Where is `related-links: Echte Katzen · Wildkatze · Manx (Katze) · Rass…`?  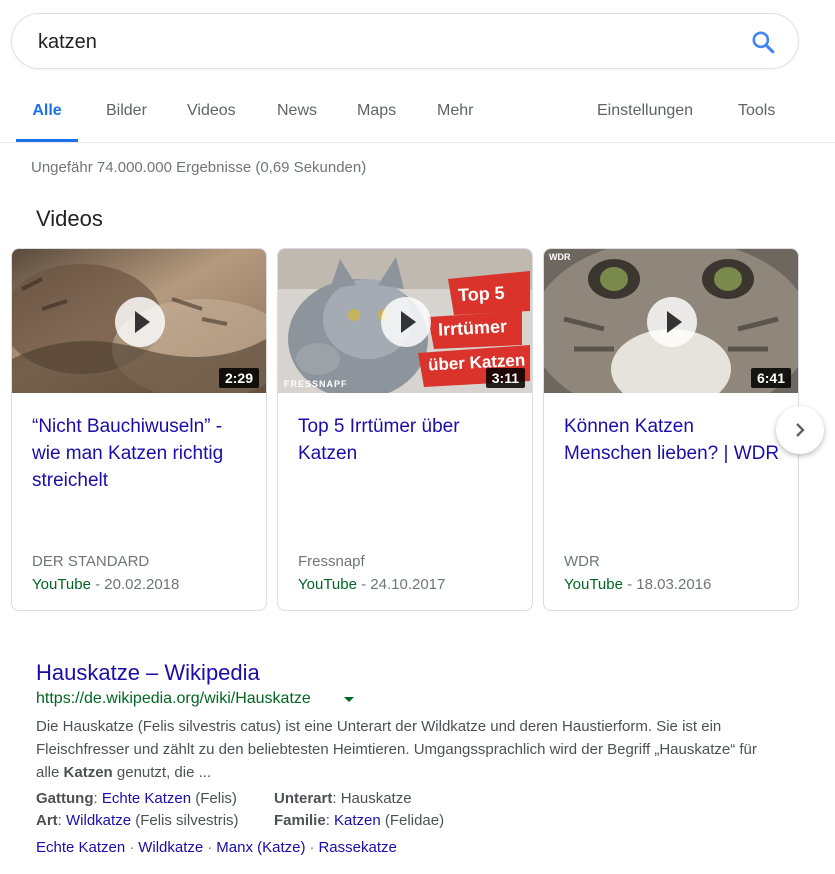 related-links: Echte Katzen · Wildkatze · Manx (Katze) · Rass… is located at coordinates (216, 847).